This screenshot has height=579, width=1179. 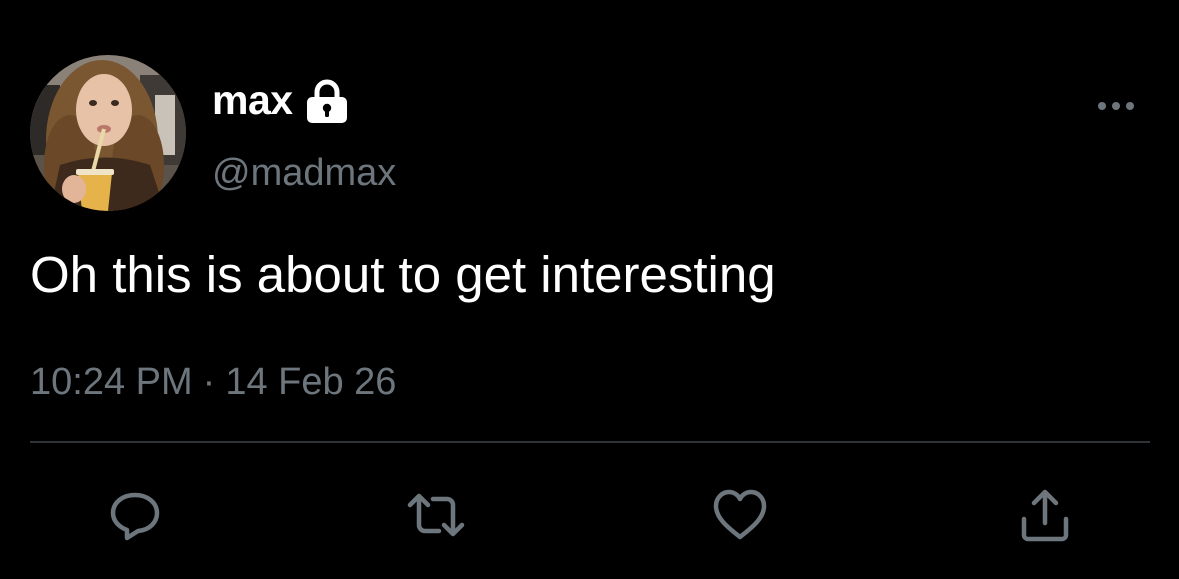 I want to click on retweet-icon, so click(x=436, y=515).